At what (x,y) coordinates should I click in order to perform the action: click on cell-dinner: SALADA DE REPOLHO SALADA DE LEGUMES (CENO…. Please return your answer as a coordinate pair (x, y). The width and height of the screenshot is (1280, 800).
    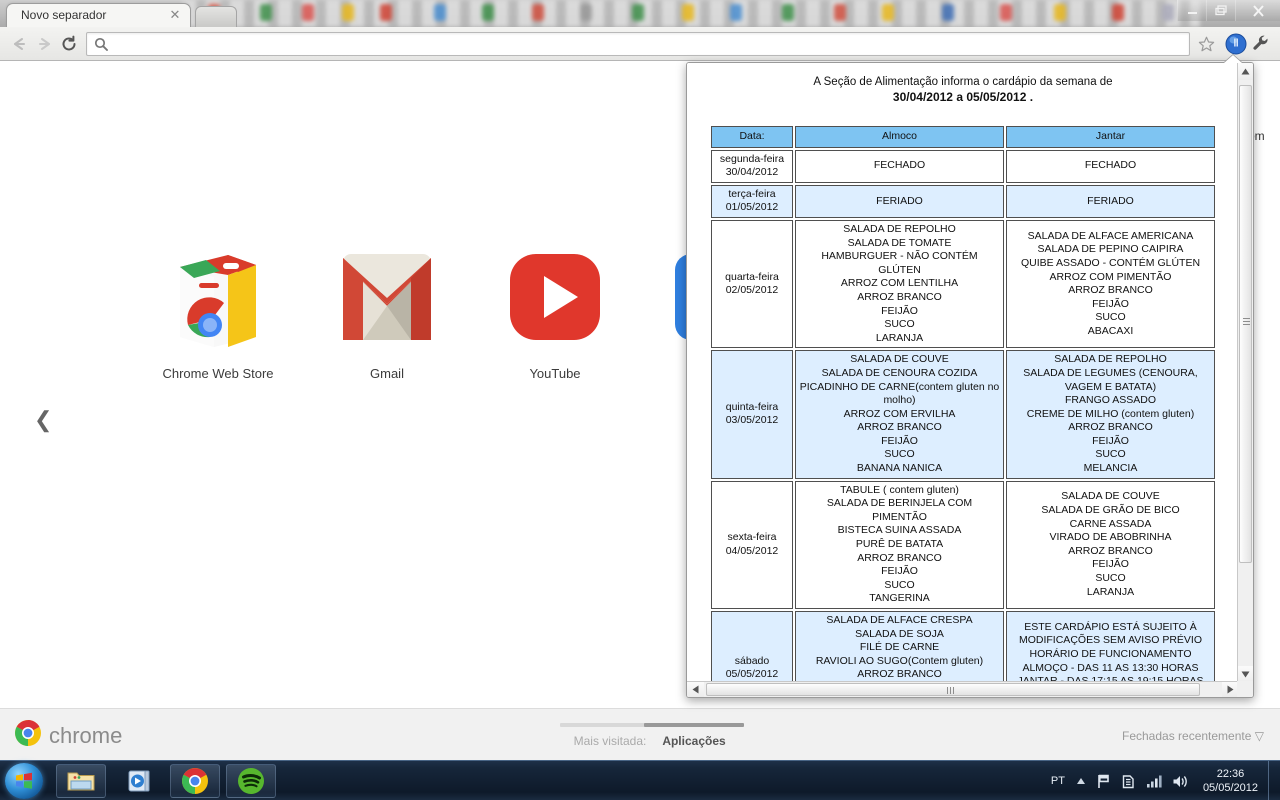
    Looking at the image, I should click on (1110, 414).